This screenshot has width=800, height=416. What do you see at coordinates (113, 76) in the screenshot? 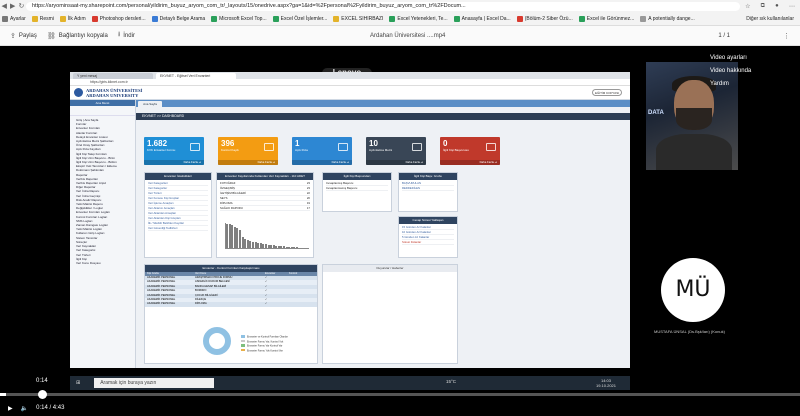
I see `inner-tab: Y yeni mesaj` at bounding box center [113, 76].